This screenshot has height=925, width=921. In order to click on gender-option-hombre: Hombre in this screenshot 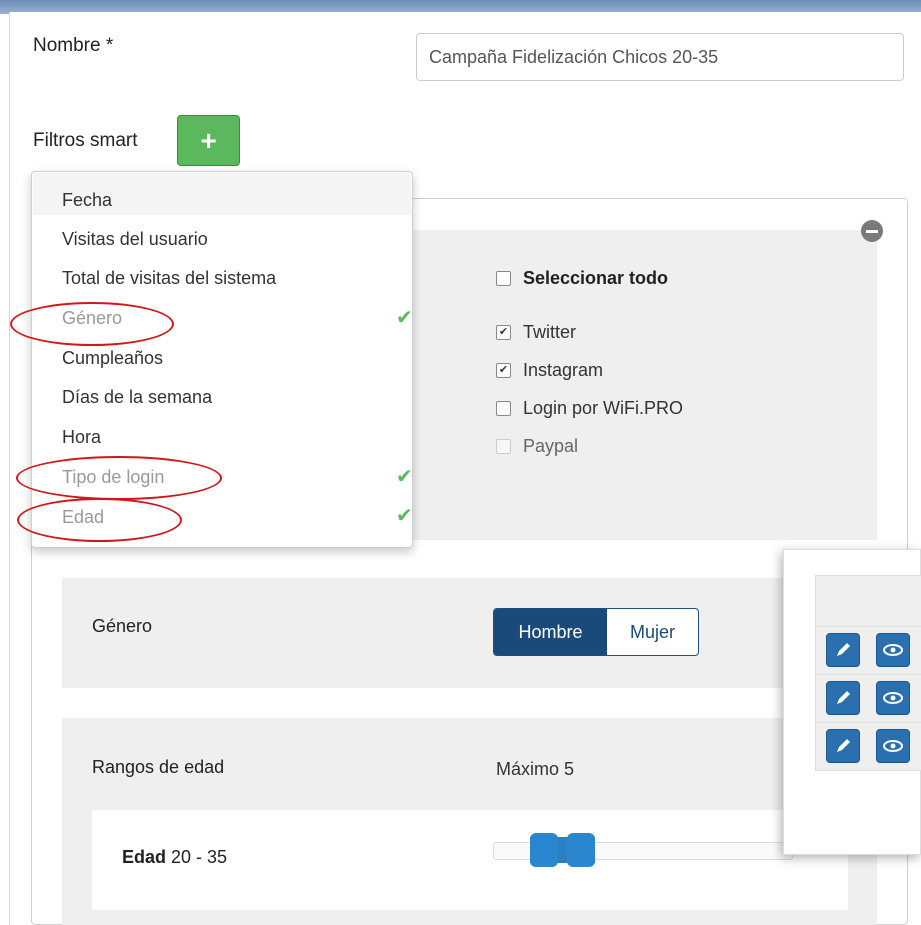, I will do `click(550, 632)`.